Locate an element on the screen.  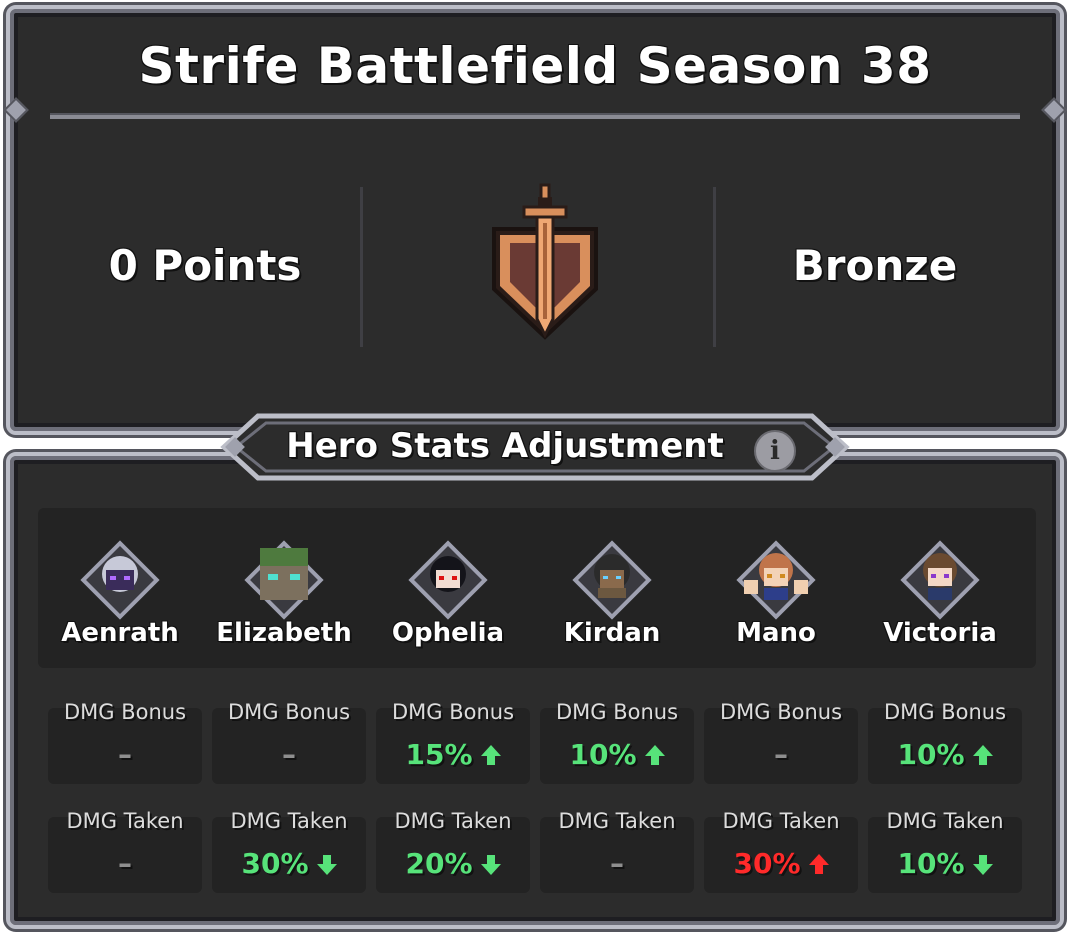
points-value: 0 Points is located at coordinates (205, 265).